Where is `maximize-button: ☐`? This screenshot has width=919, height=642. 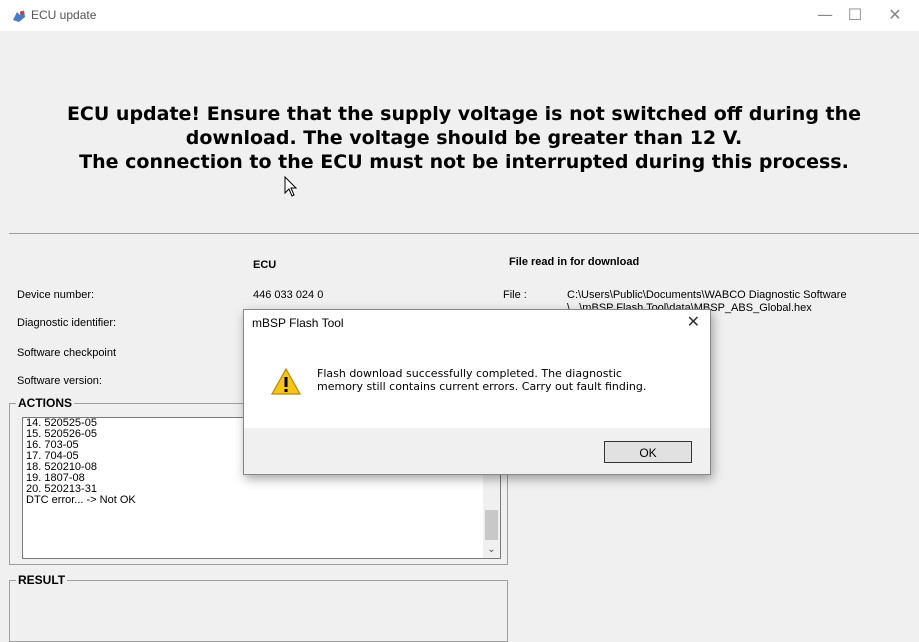 maximize-button: ☐ is located at coordinates (855, 15).